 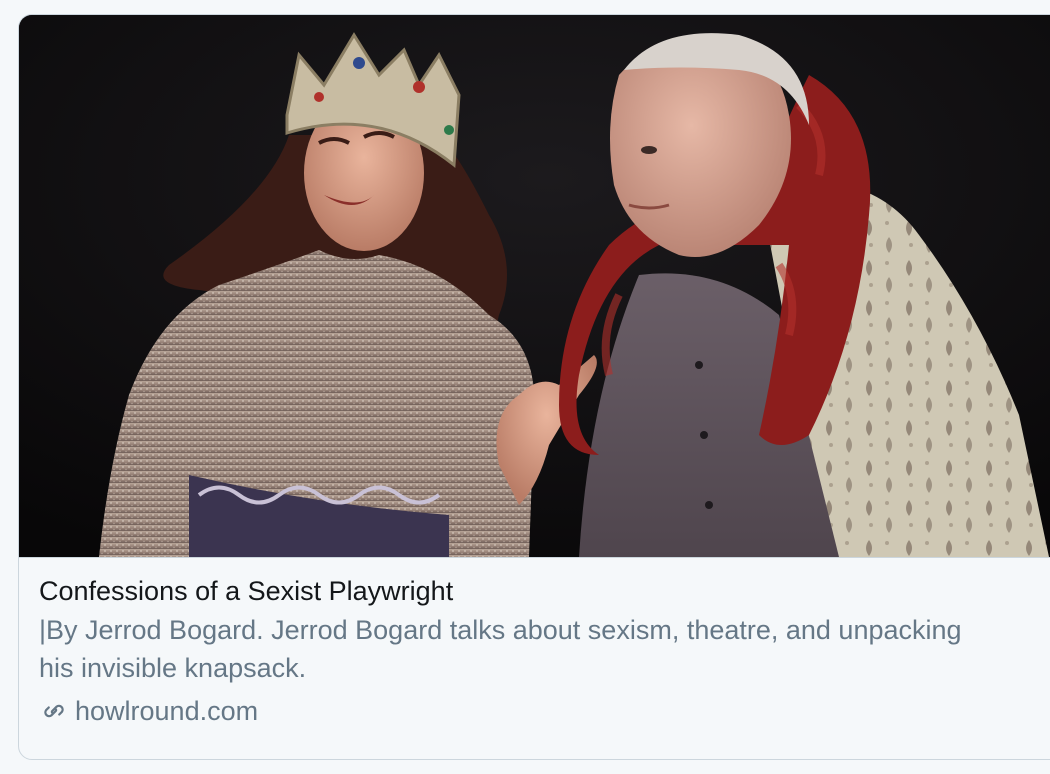 I want to click on link-icon, so click(x=54, y=711).